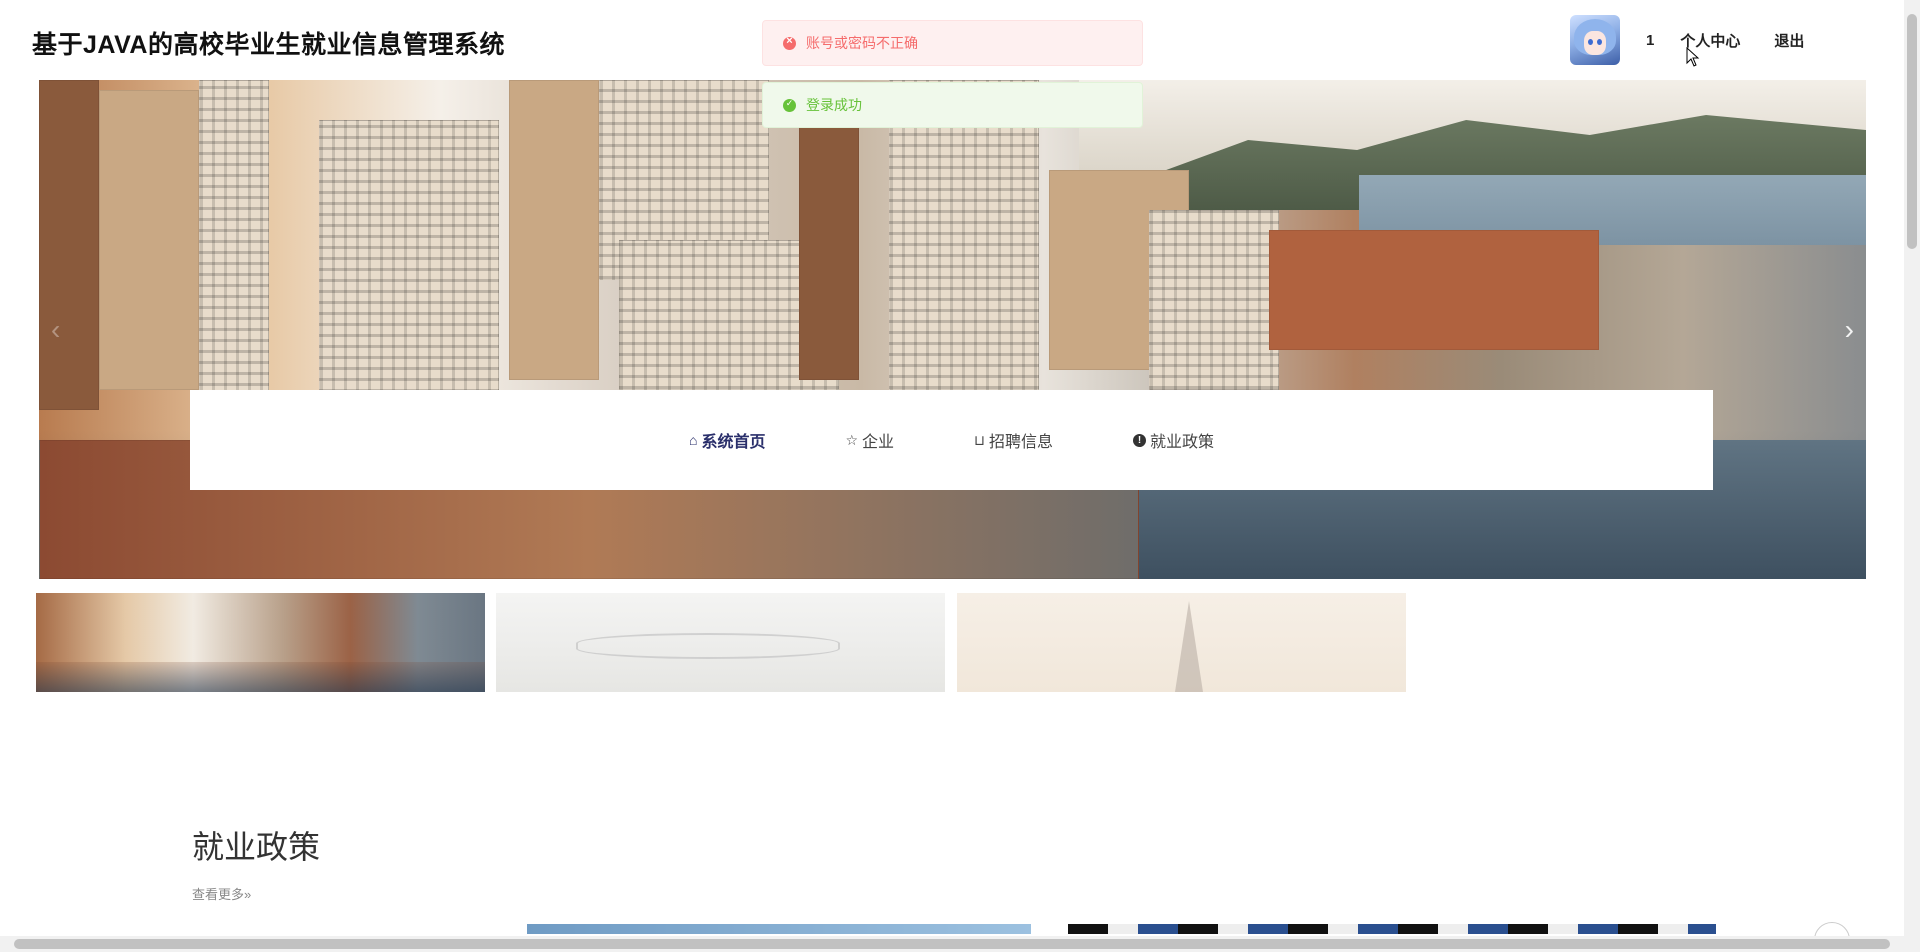 The image size is (1920, 952). What do you see at coordinates (1789, 40) in the screenshot?
I see `logout-link: 退出` at bounding box center [1789, 40].